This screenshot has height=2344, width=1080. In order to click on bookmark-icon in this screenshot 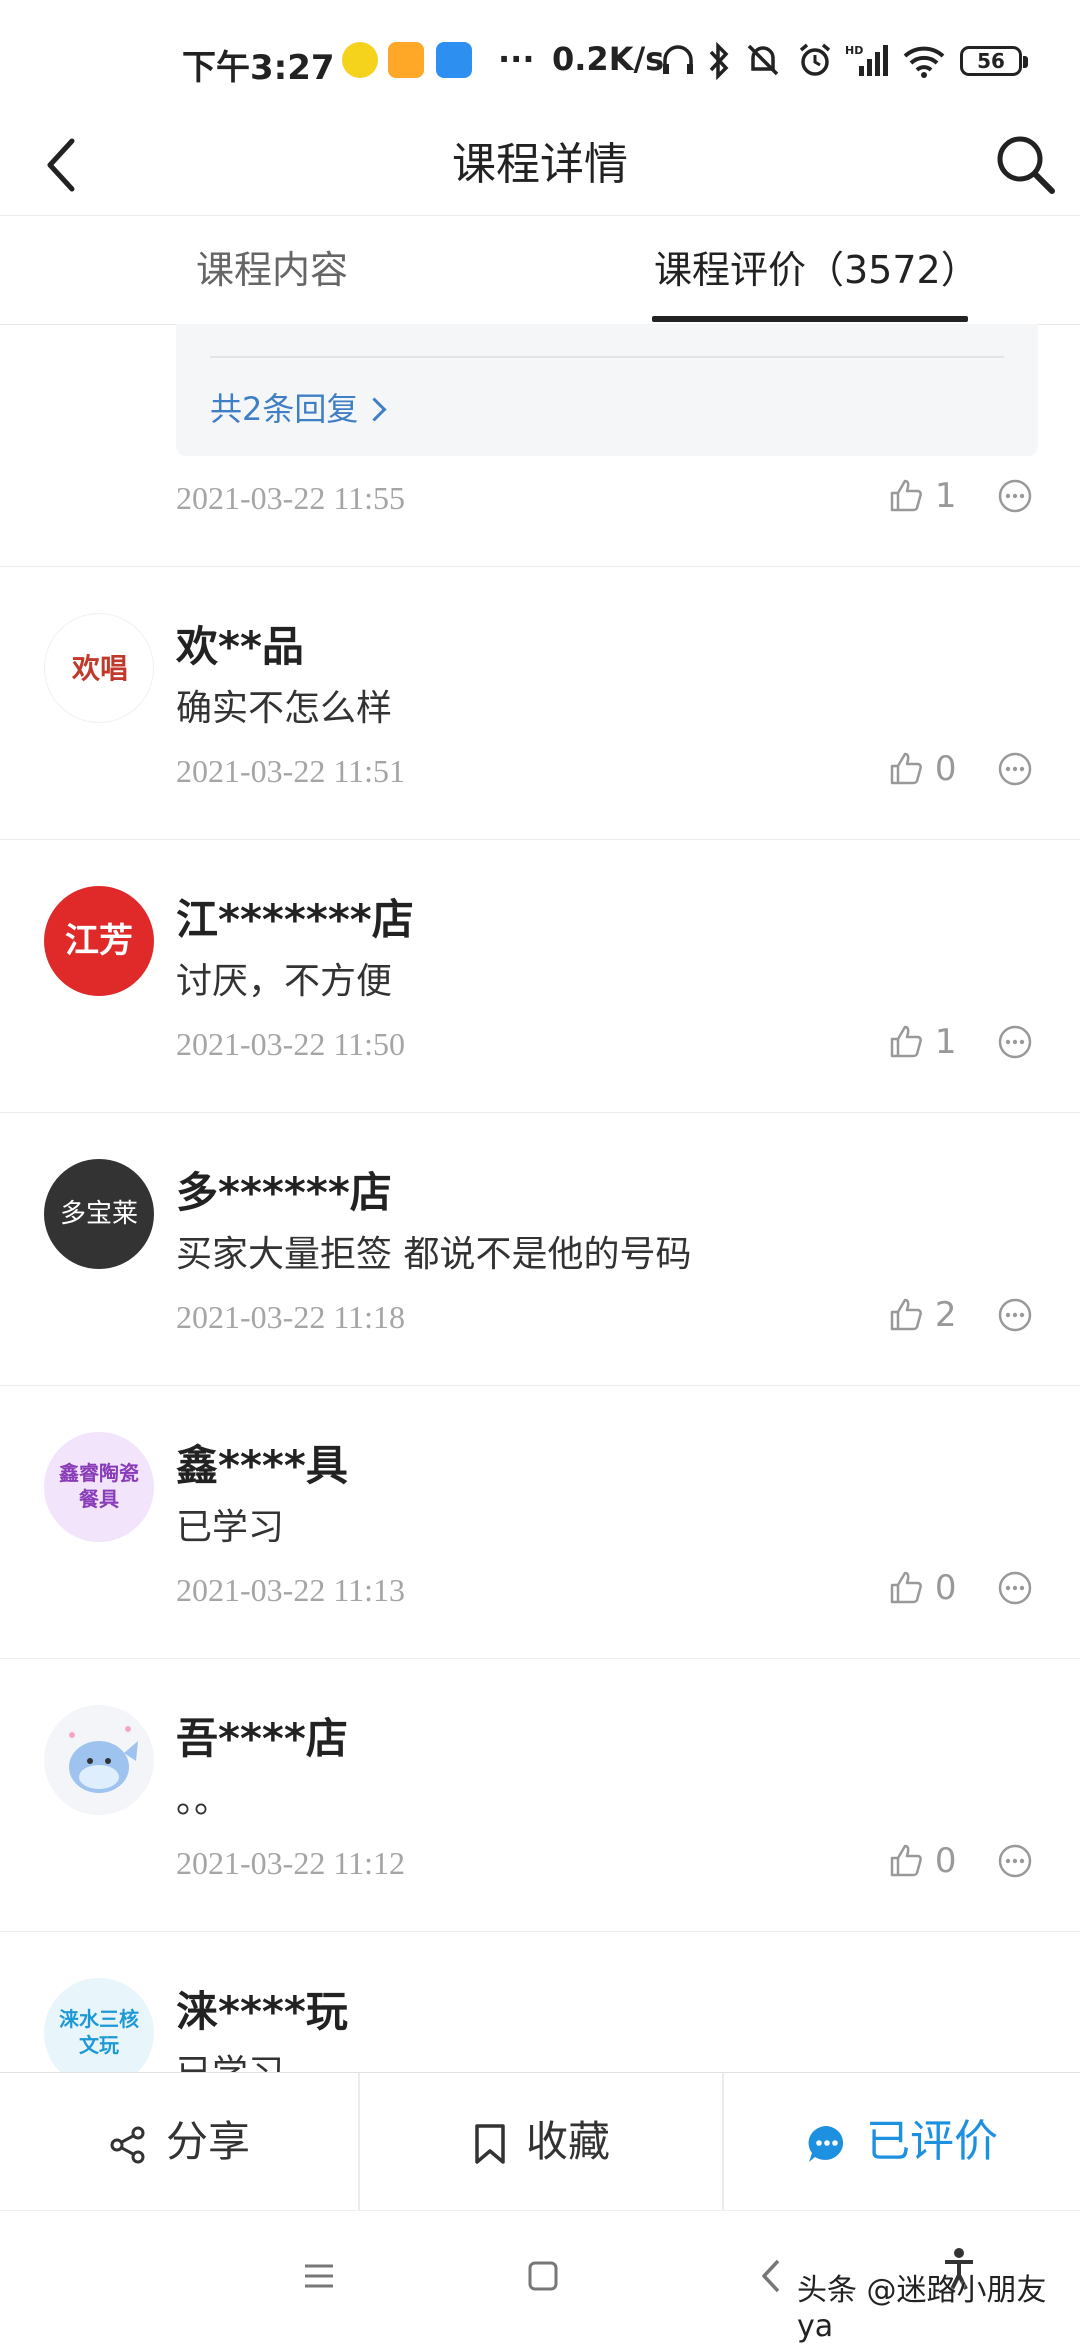, I will do `click(490, 2144)`.